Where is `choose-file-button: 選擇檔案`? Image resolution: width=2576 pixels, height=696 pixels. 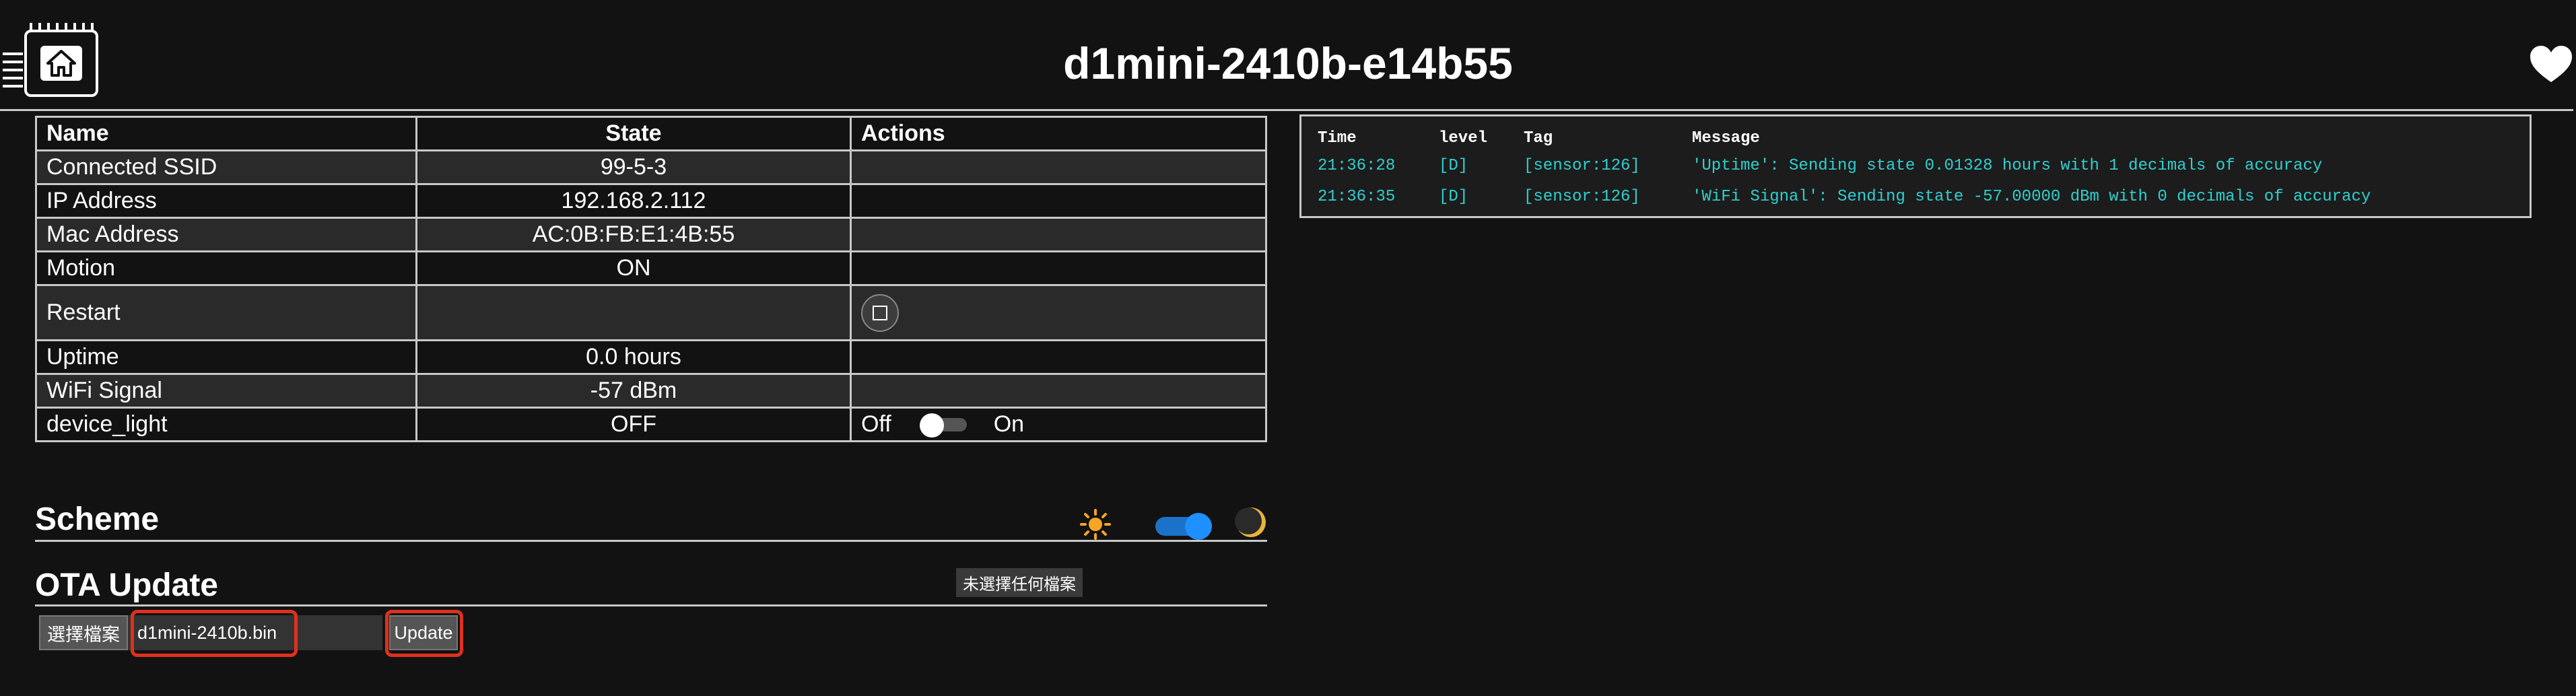
choose-file-button: 選擇檔案 is located at coordinates (84, 632).